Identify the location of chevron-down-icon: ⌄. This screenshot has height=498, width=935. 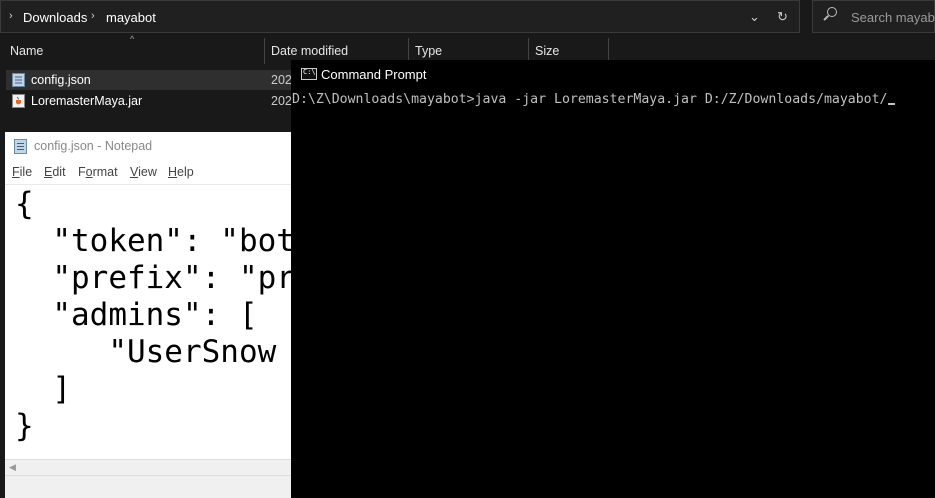
(754, 17).